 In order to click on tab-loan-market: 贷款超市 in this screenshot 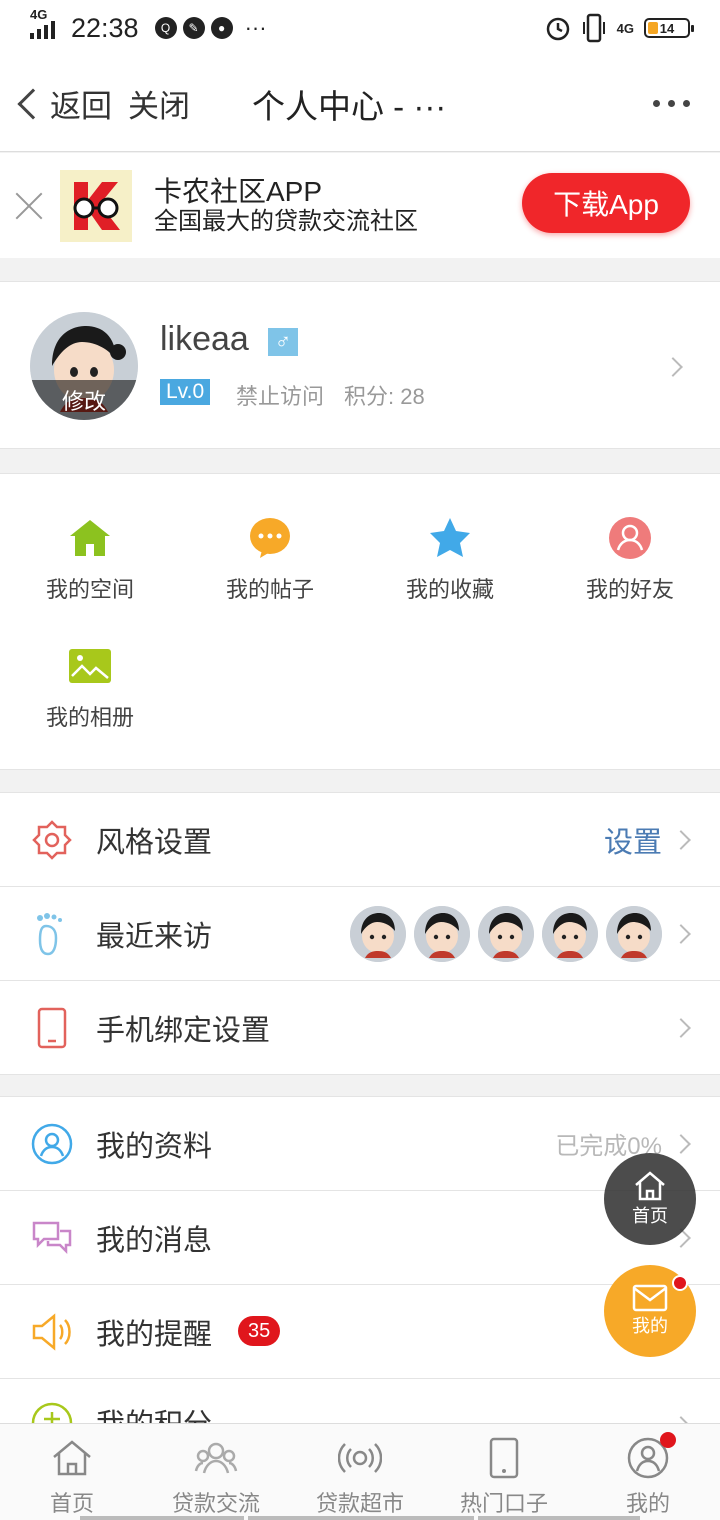, I will do `click(360, 1472)`.